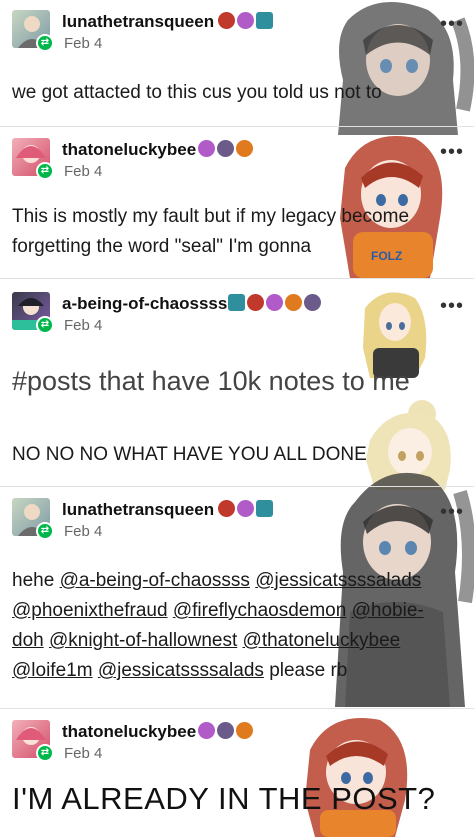  Describe the element at coordinates (189, 454) in the screenshot. I see `post-body: NO NO NO WHAT HAVE YOU ALL DONE` at that location.